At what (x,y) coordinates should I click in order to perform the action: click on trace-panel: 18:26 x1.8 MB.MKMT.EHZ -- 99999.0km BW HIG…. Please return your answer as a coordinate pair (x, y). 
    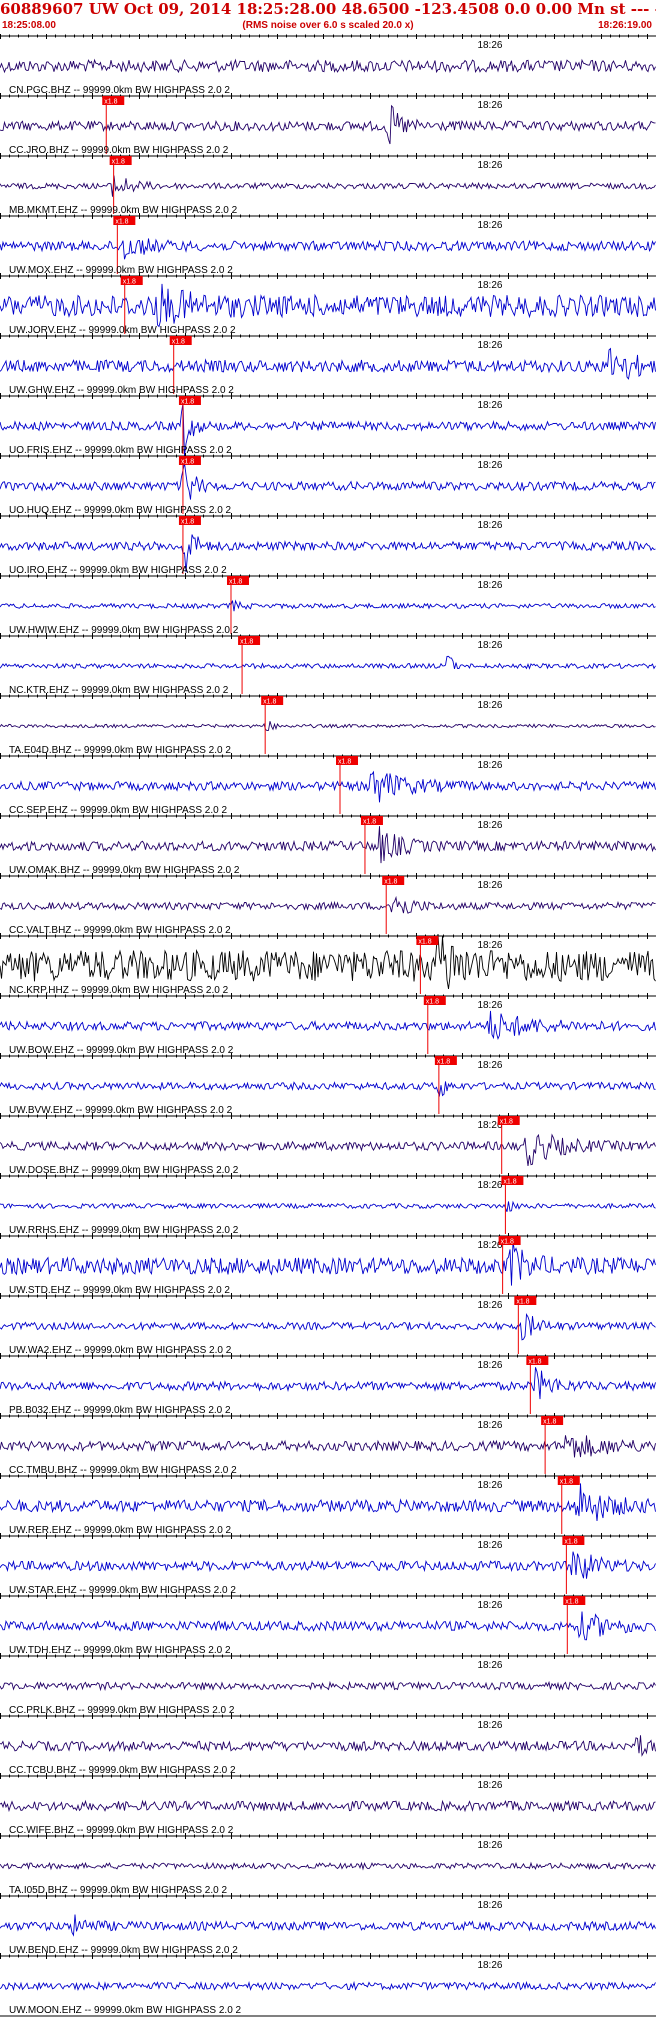
    Looking at the image, I should click on (328, 184).